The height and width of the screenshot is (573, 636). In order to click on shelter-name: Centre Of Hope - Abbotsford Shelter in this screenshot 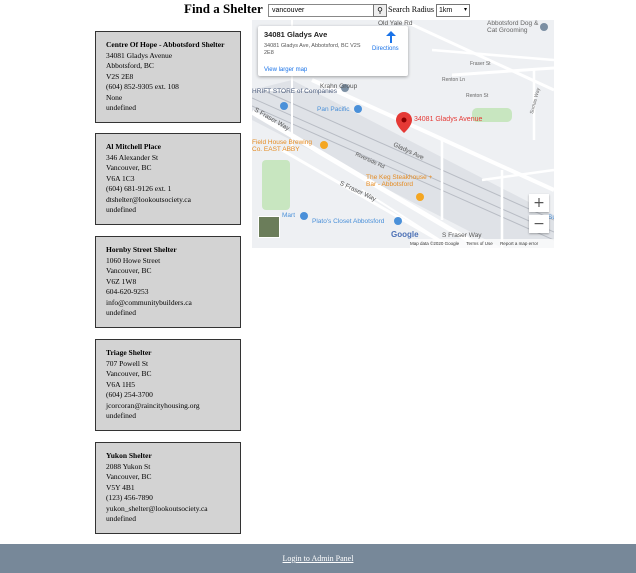, I will do `click(165, 44)`.